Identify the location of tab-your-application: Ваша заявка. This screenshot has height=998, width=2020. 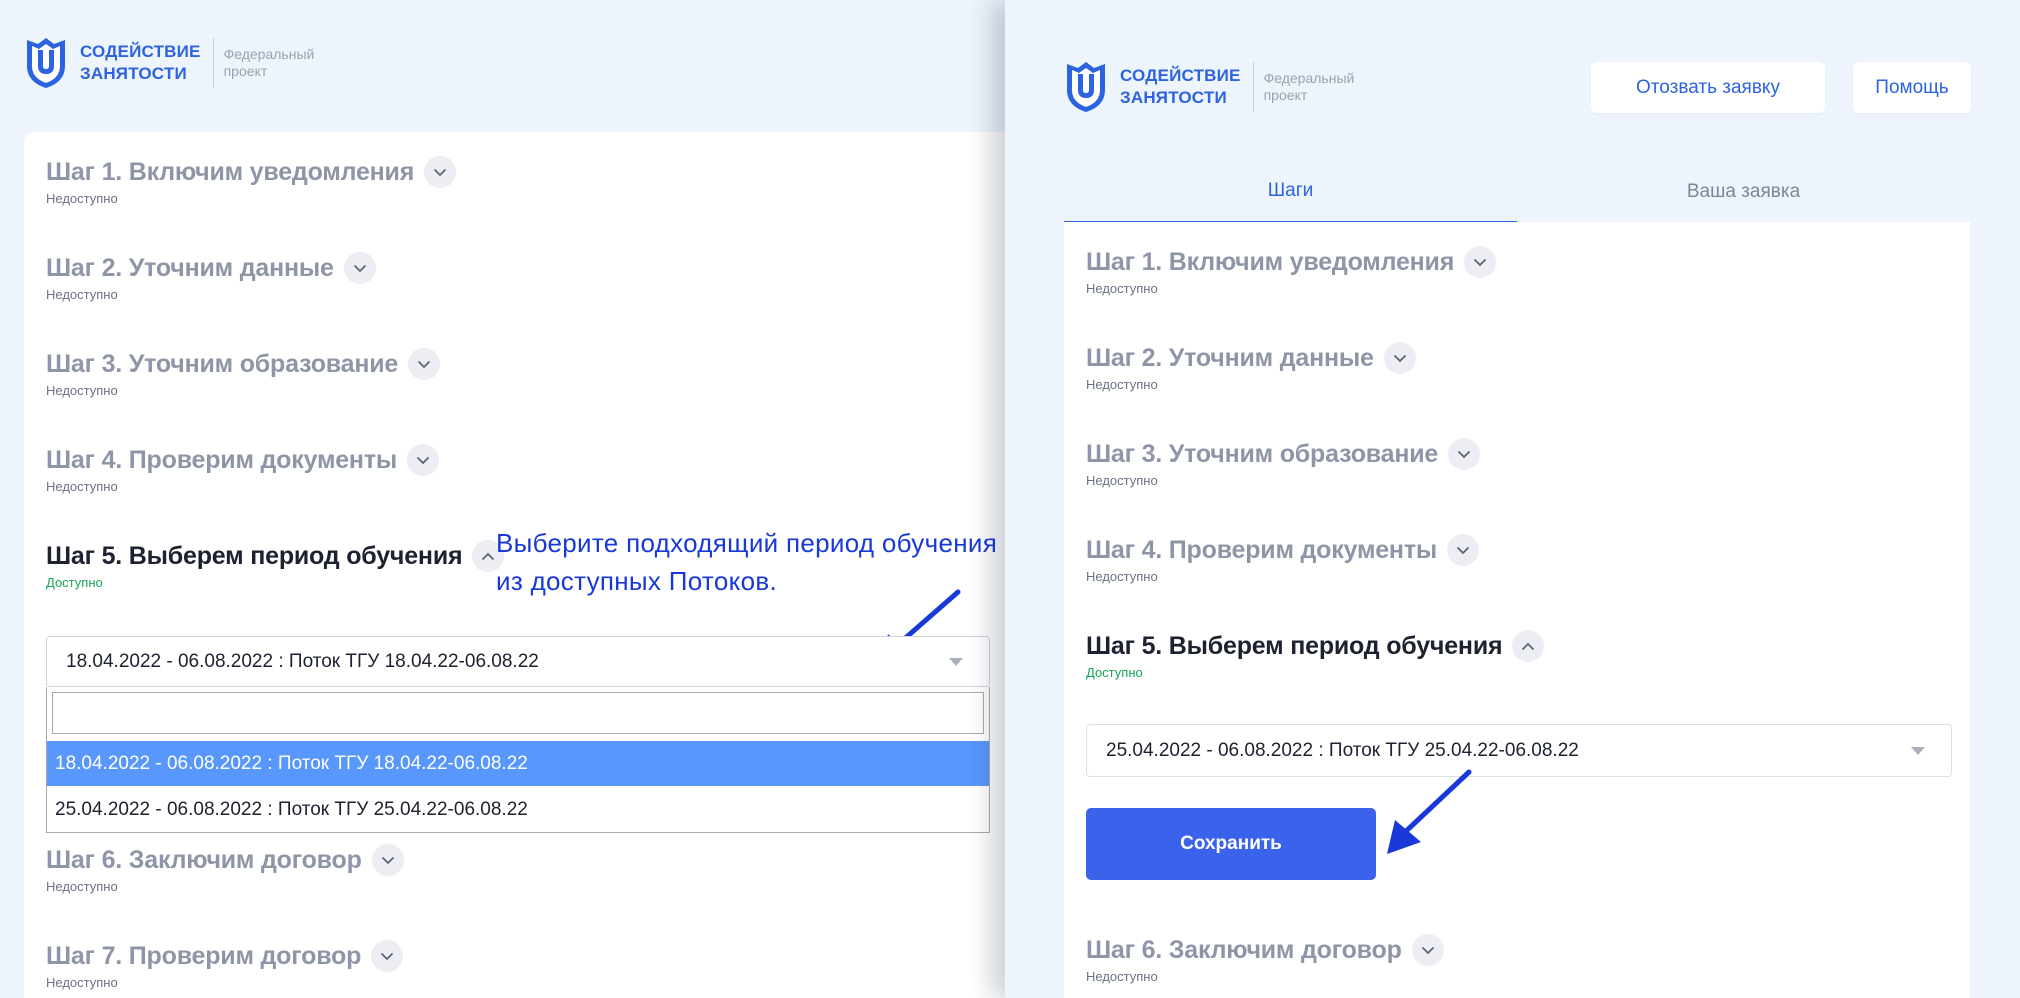
(1743, 192).